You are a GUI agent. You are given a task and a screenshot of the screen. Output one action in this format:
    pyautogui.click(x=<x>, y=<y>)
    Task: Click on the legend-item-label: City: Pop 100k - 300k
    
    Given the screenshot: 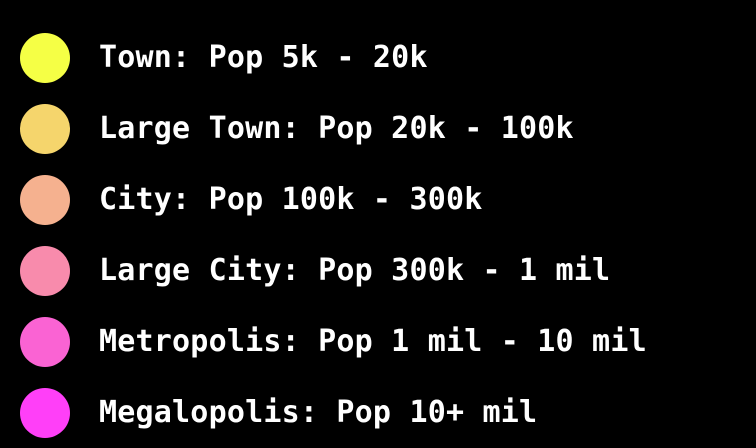 What is the action you would take?
    pyautogui.click(x=291, y=199)
    